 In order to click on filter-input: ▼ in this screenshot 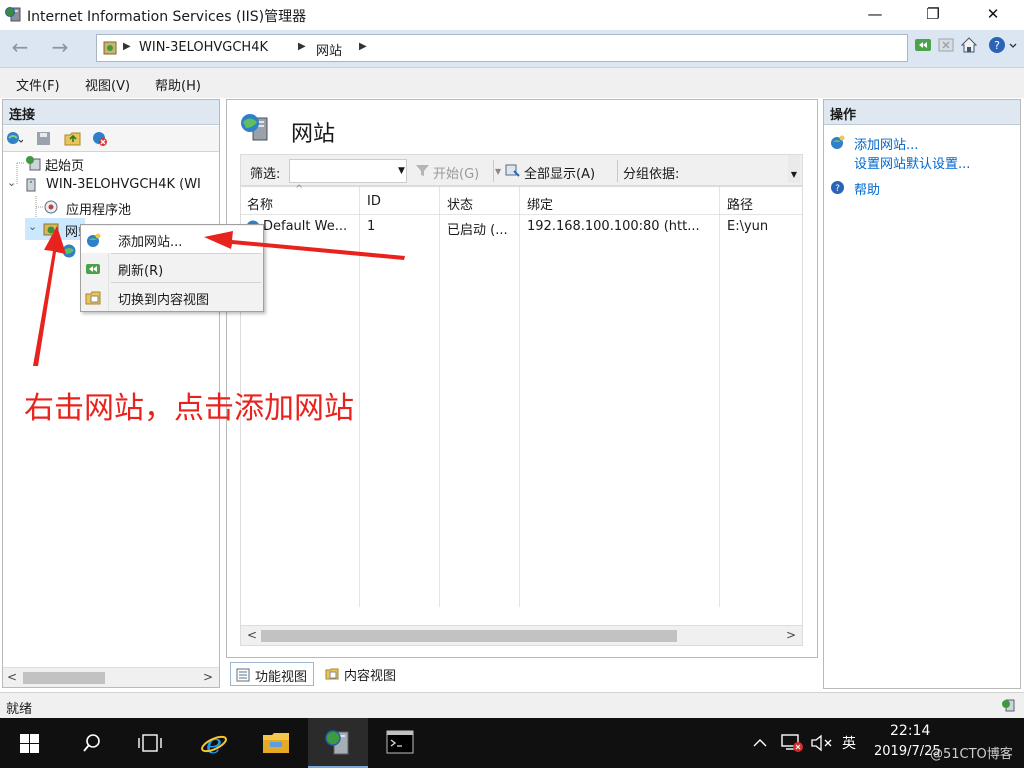, I will do `click(348, 171)`.